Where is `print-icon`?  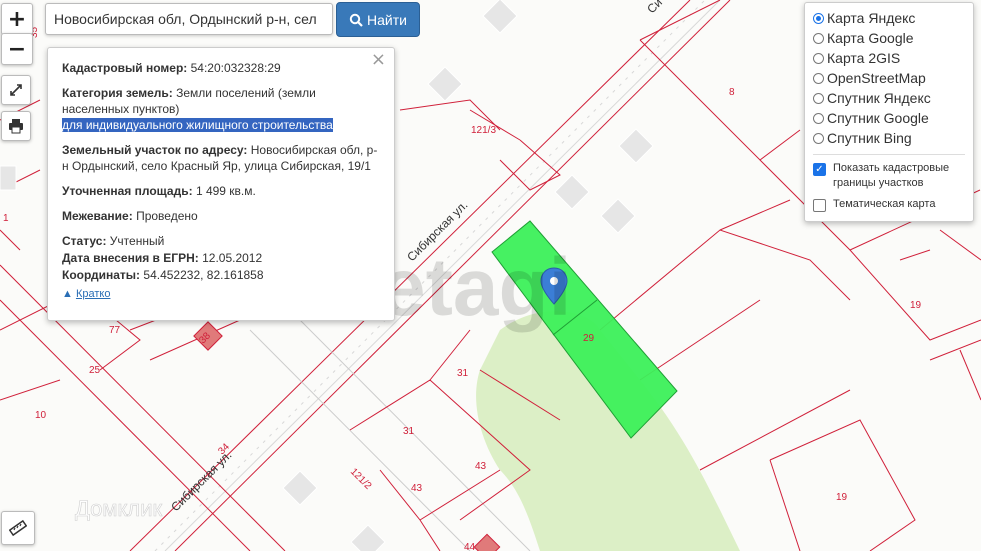
print-icon is located at coordinates (16, 126).